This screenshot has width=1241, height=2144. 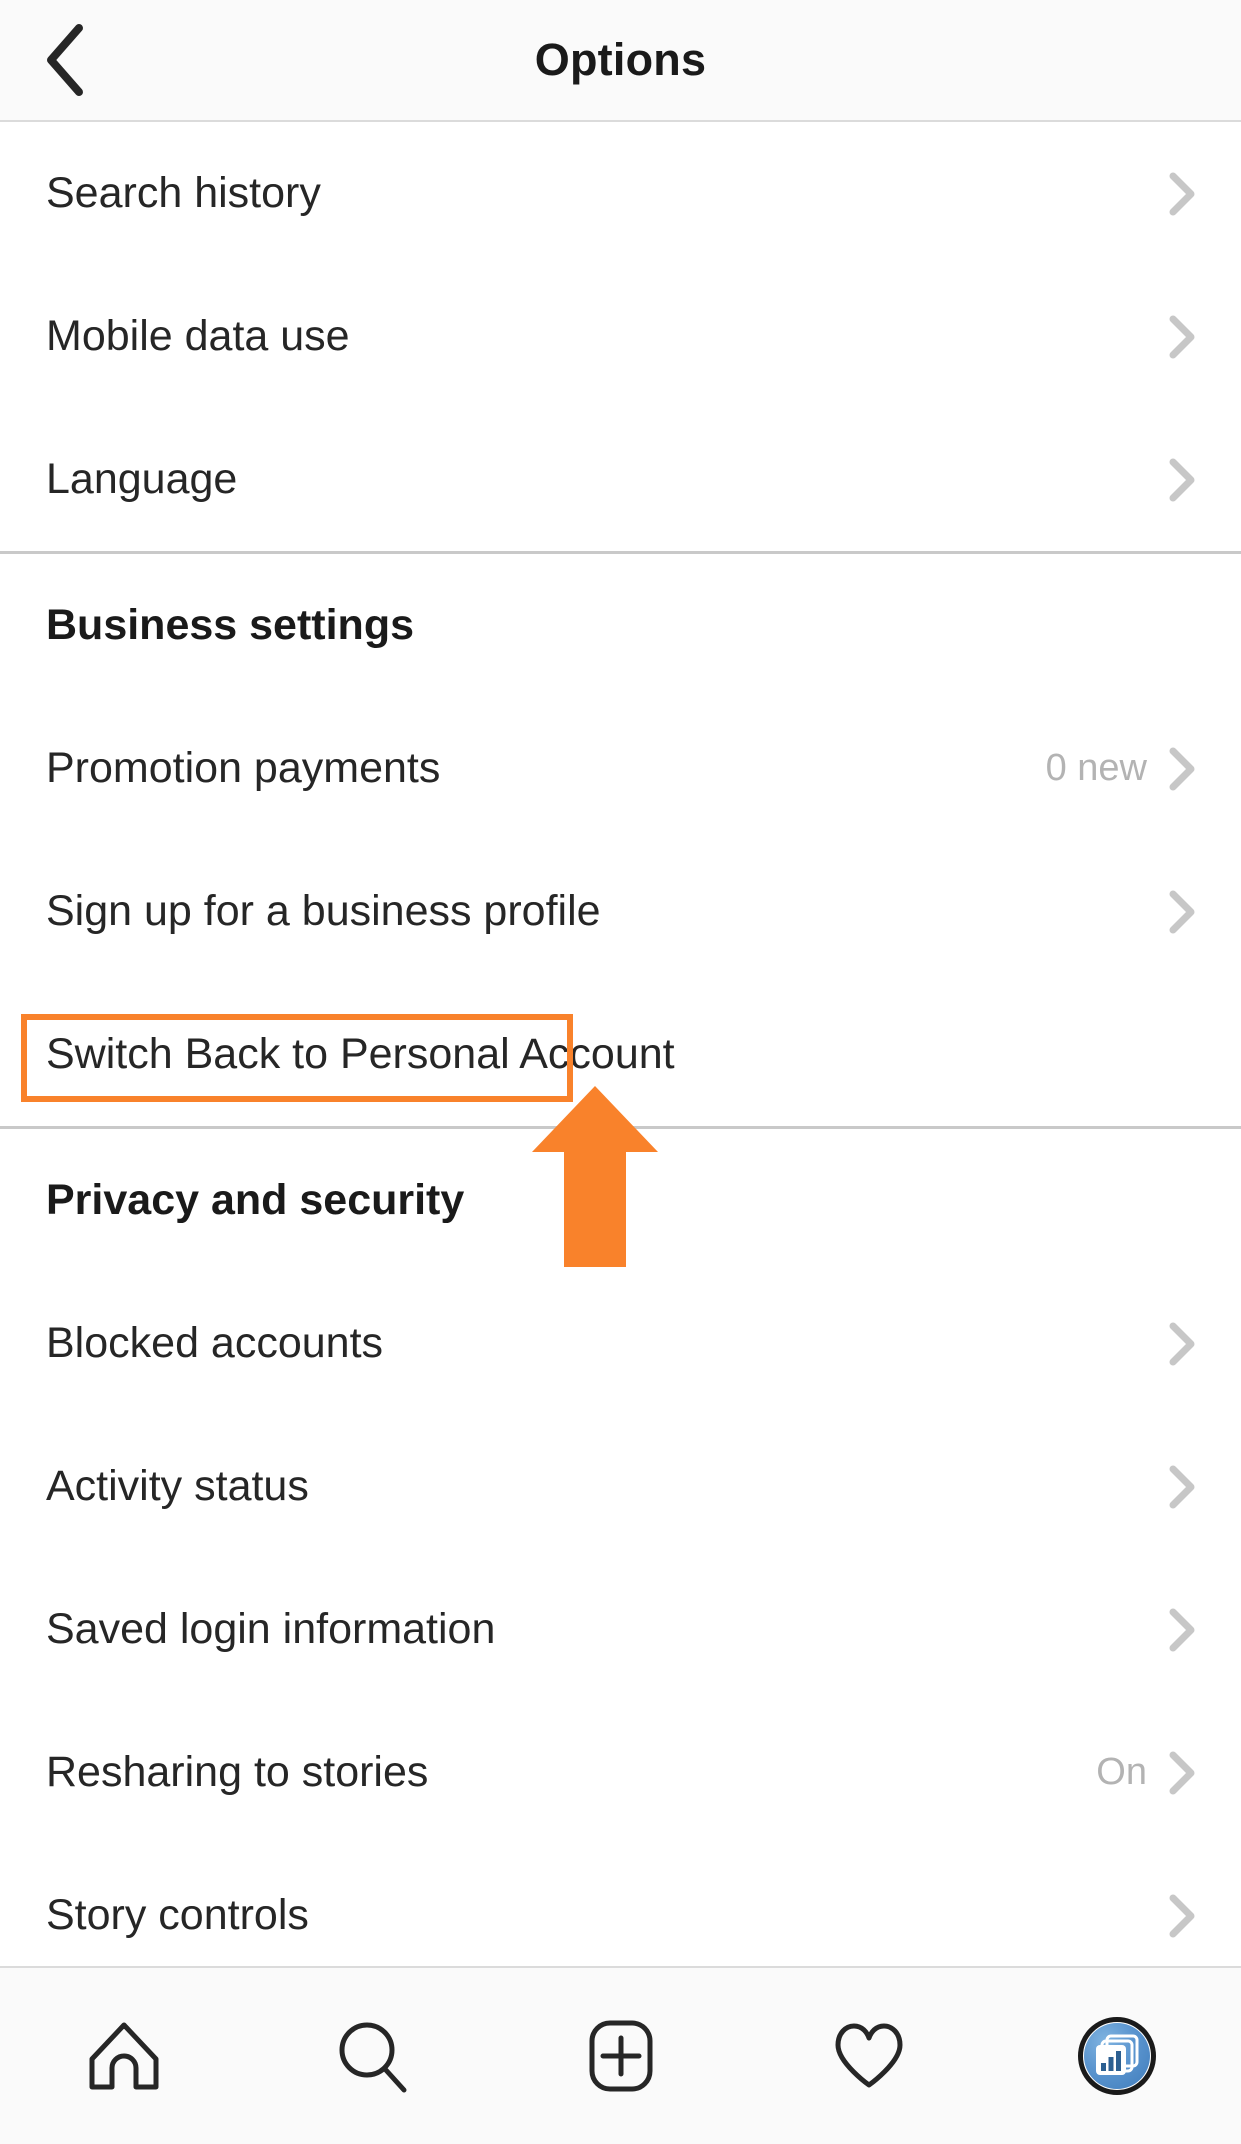 I want to click on page-title: Options, so click(x=620, y=59).